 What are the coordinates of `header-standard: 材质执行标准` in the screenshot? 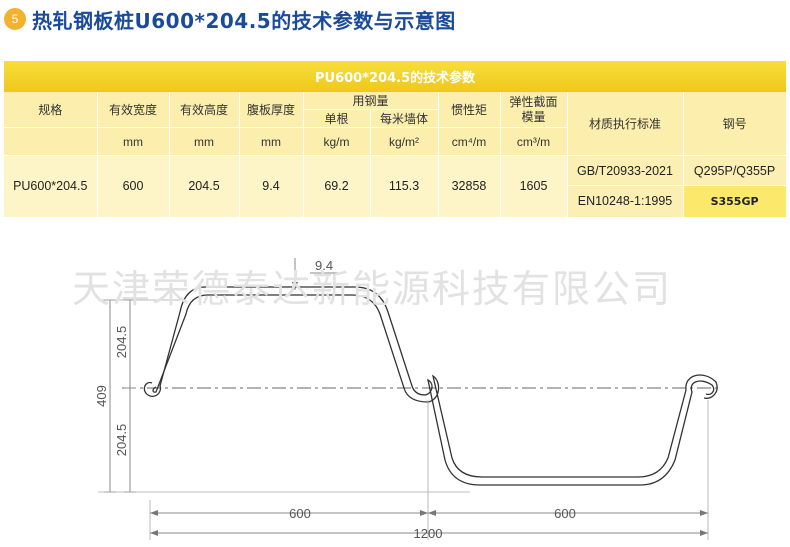 It's located at (625, 124).